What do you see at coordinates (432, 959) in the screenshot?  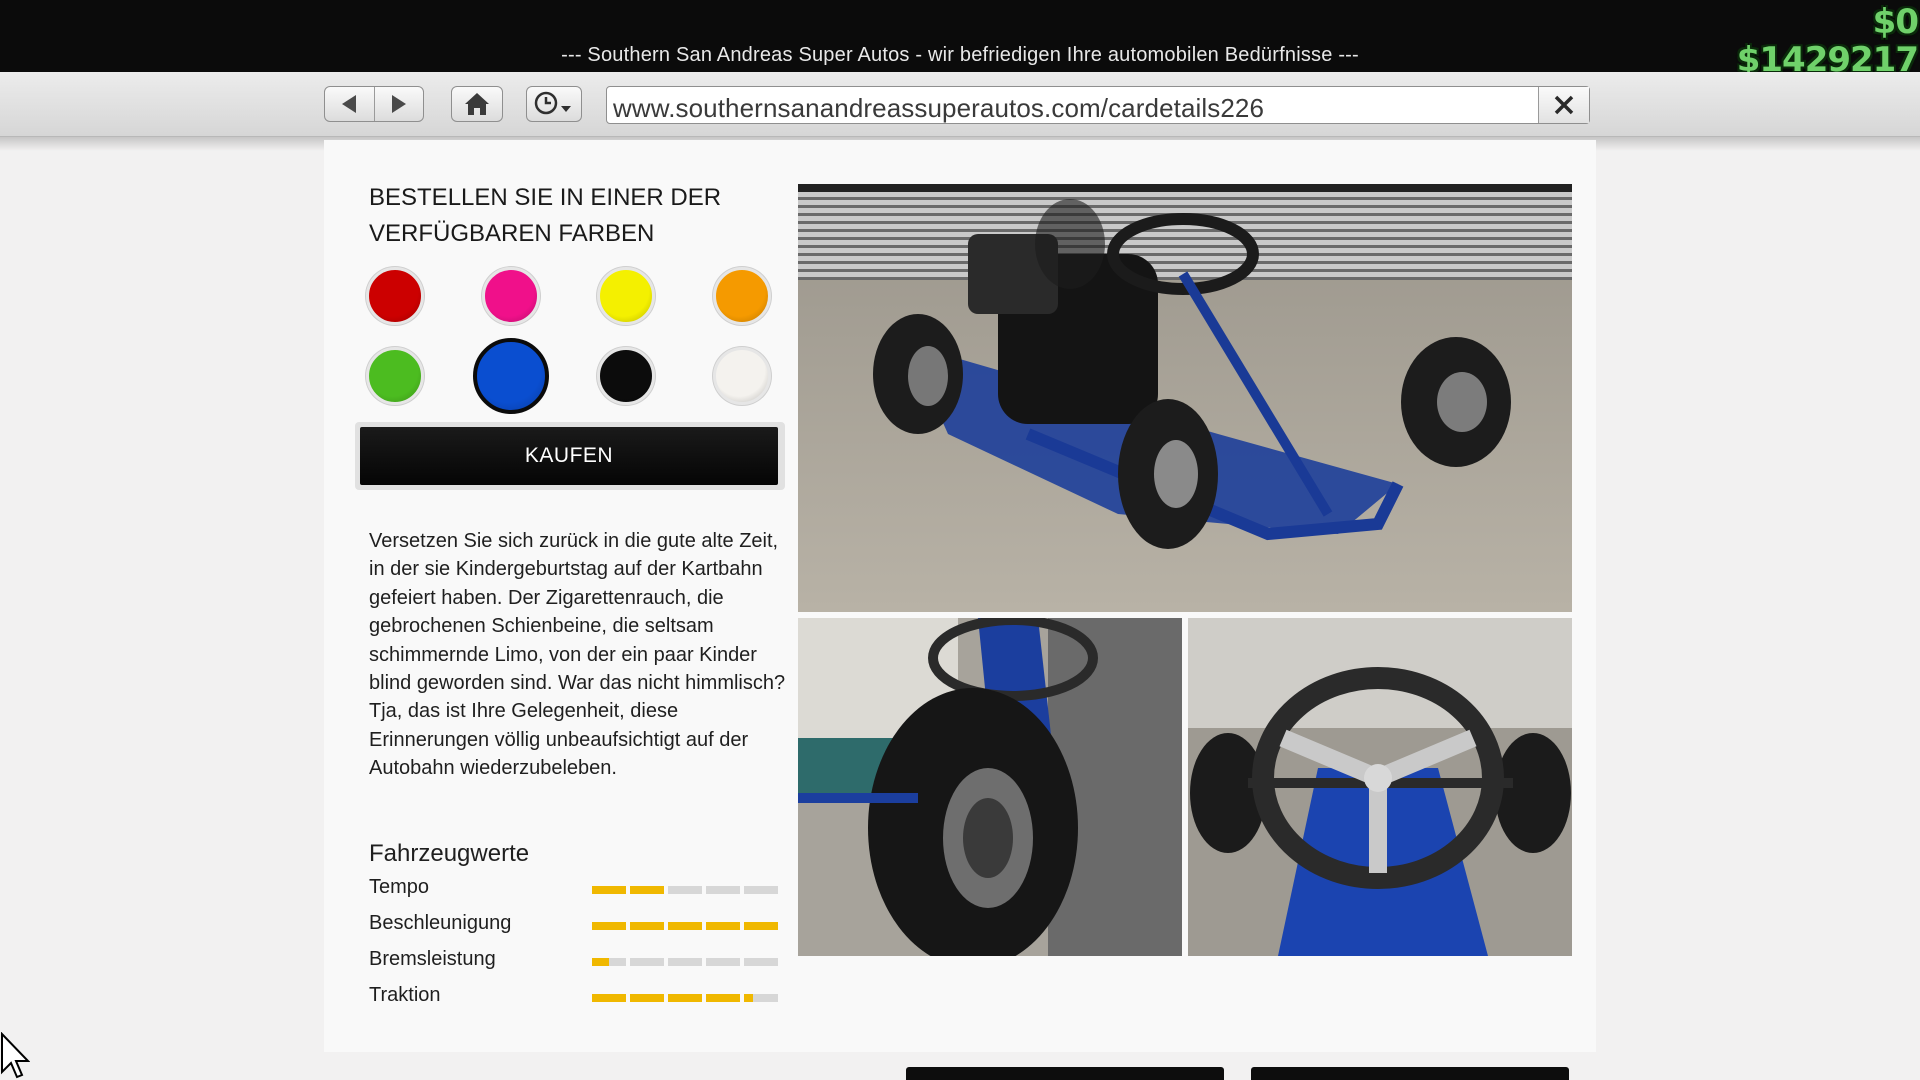 I see `stat-label: Bremsleistung` at bounding box center [432, 959].